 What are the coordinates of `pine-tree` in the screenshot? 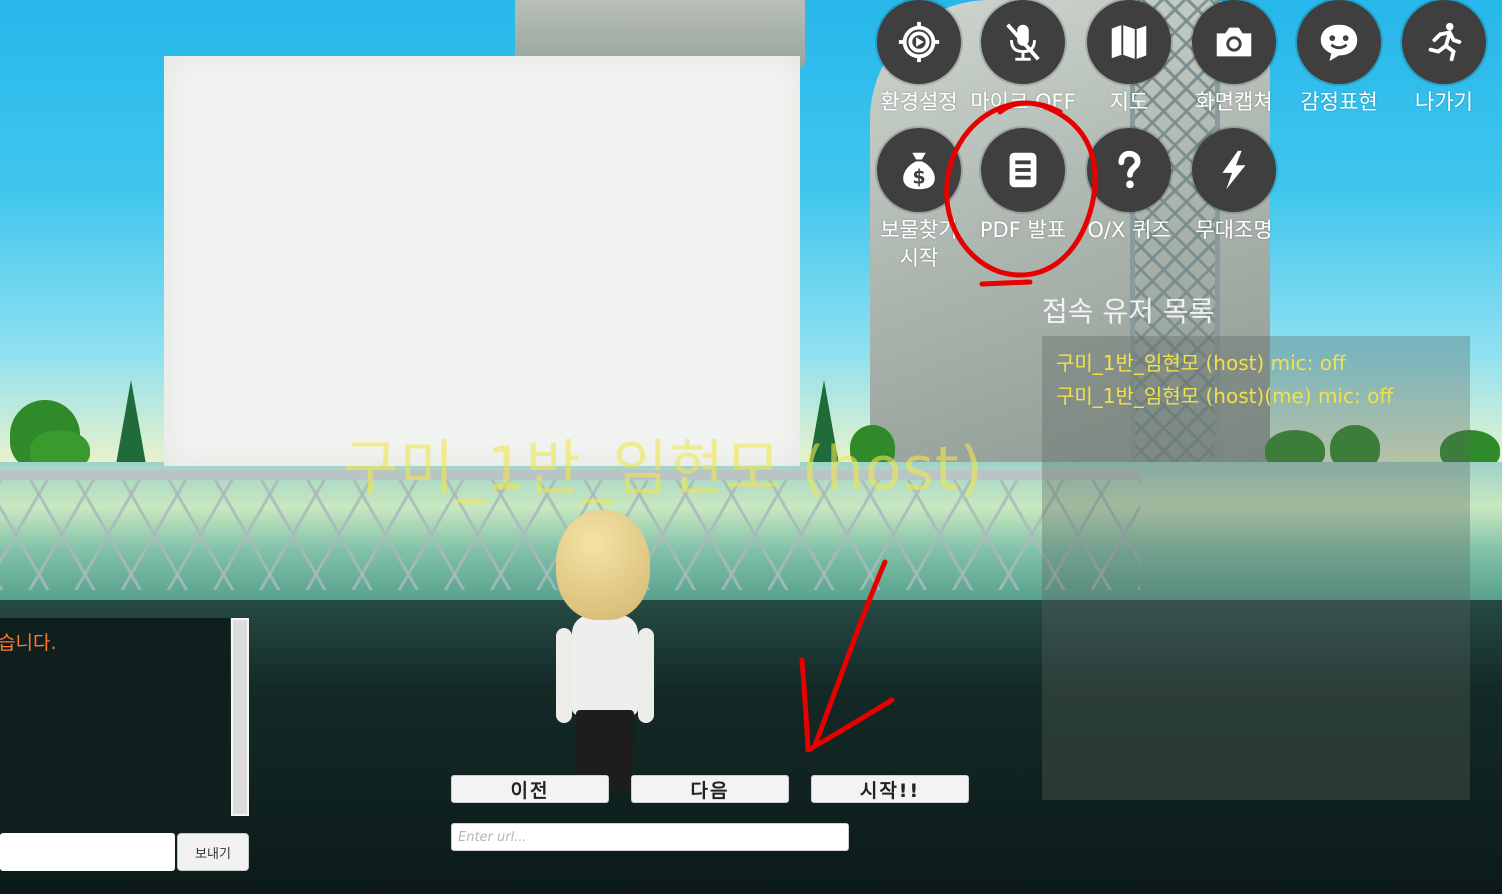 It's located at (131, 425).